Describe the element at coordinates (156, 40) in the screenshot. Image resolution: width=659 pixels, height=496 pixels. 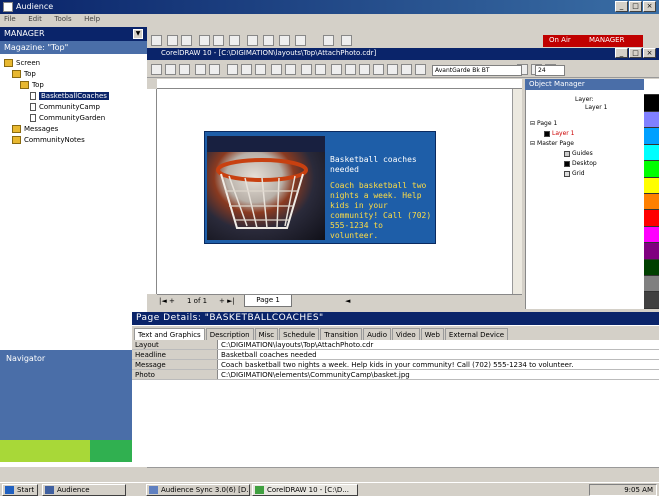
I see `back-icon` at that location.